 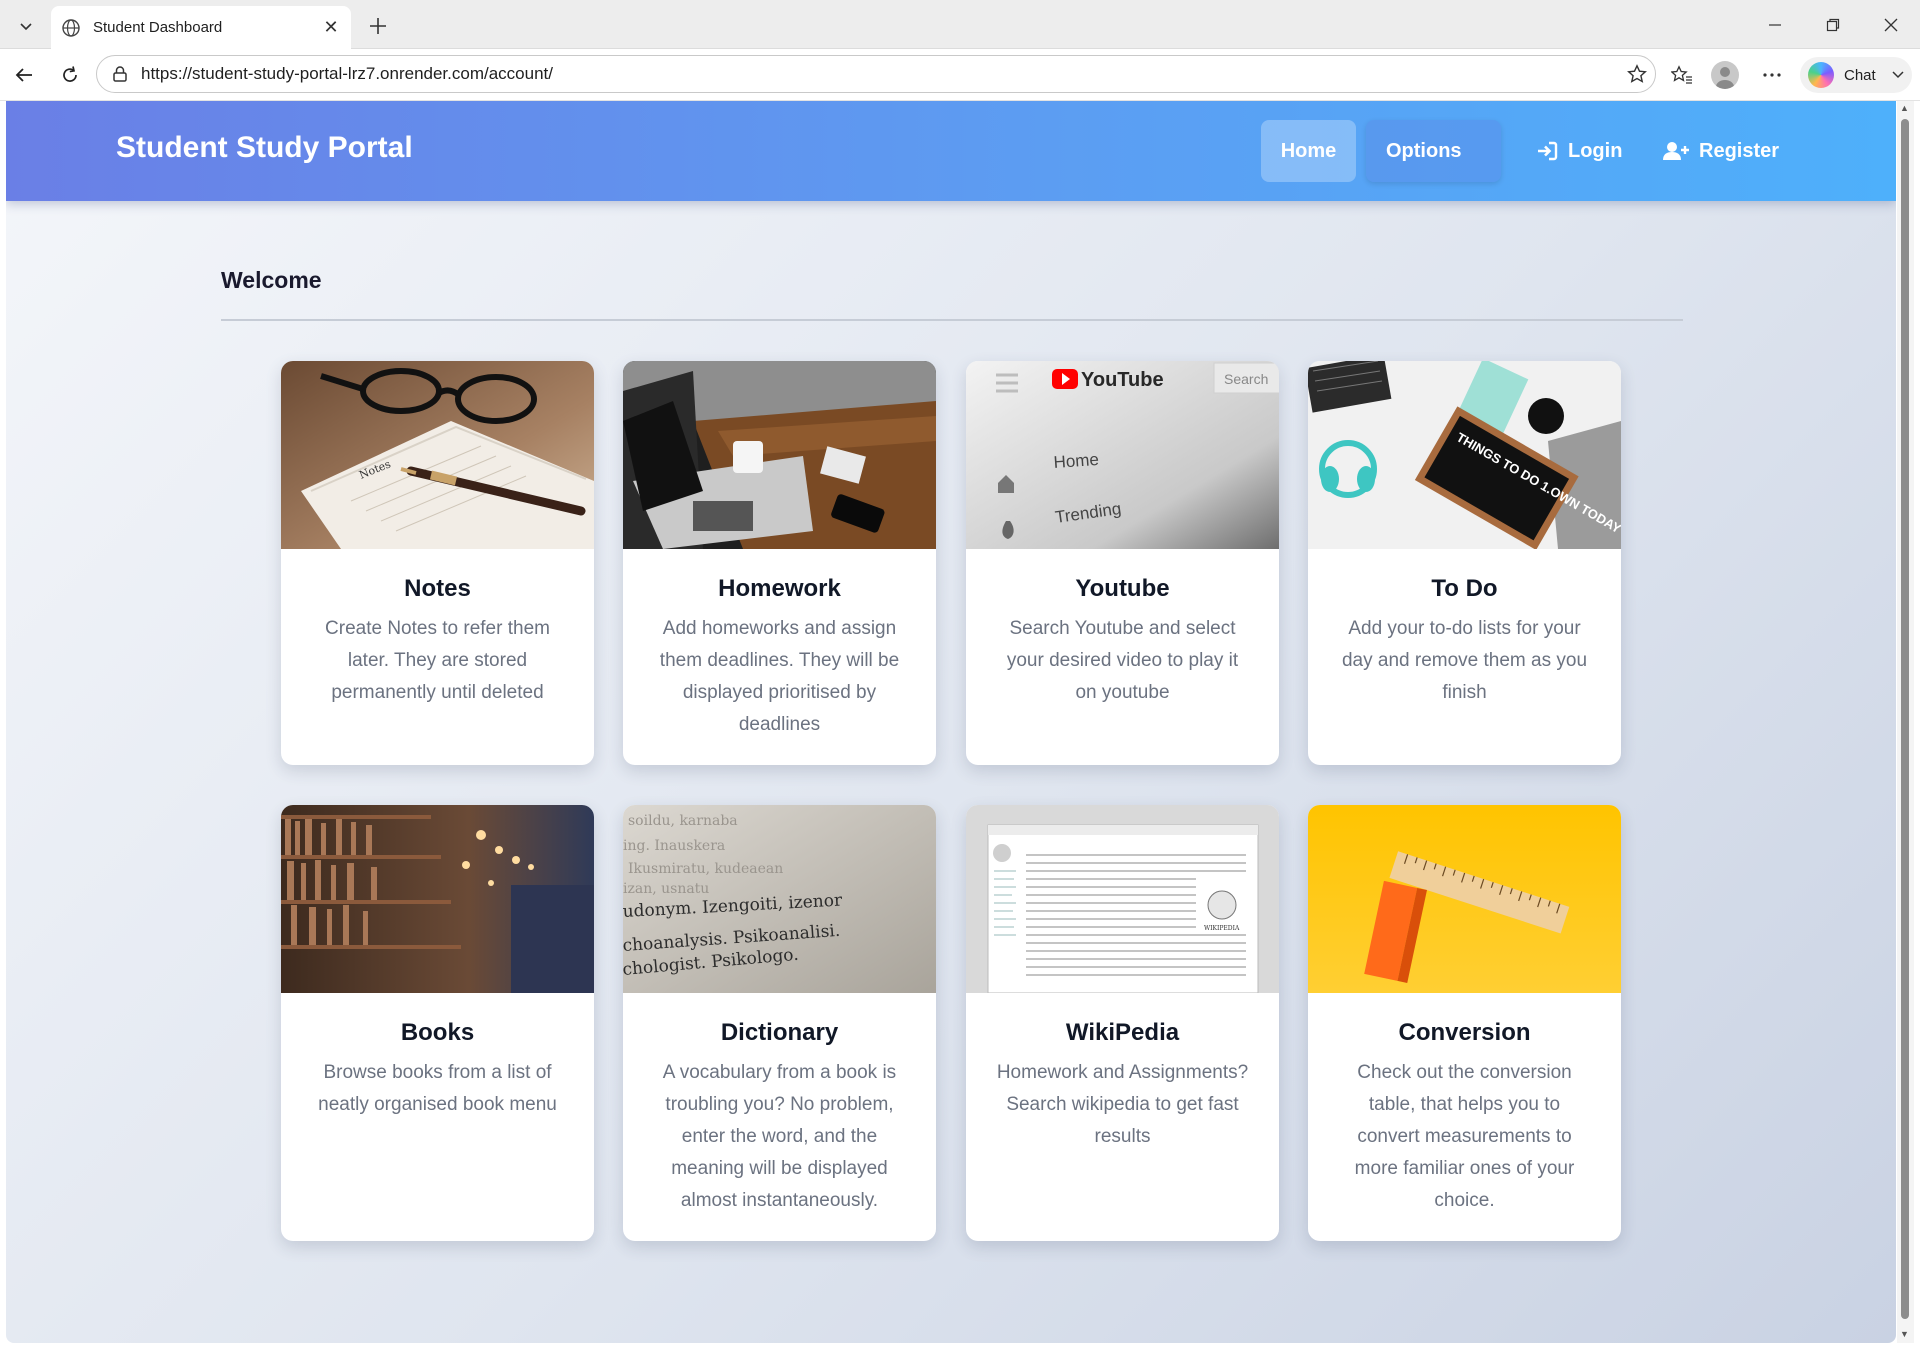 What do you see at coordinates (120, 74) in the screenshot?
I see `site-info-icon` at bounding box center [120, 74].